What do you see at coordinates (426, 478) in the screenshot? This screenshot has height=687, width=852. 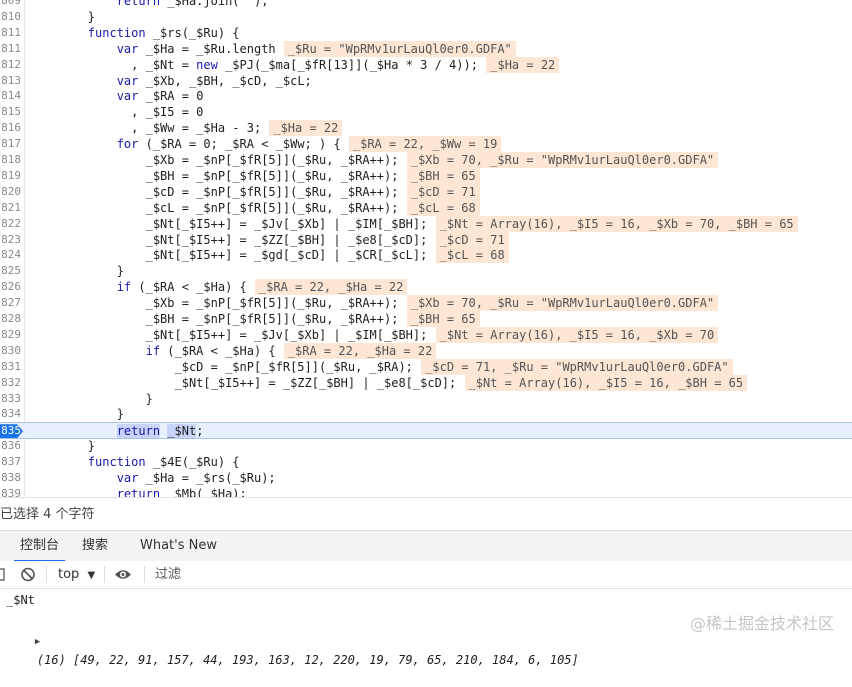 I see `code-line: 838 var _$Ha = _$rs(_$Ru);` at bounding box center [426, 478].